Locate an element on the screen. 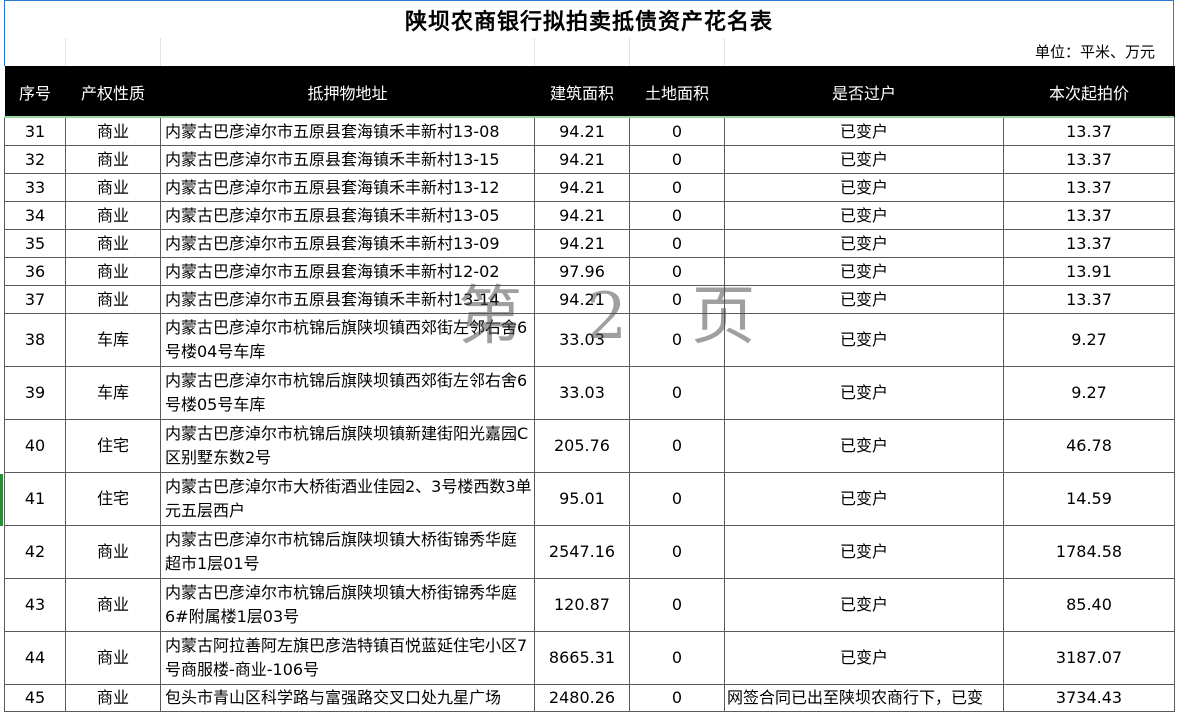  header-start-price: 本次起拍价 is located at coordinates (1089, 92).